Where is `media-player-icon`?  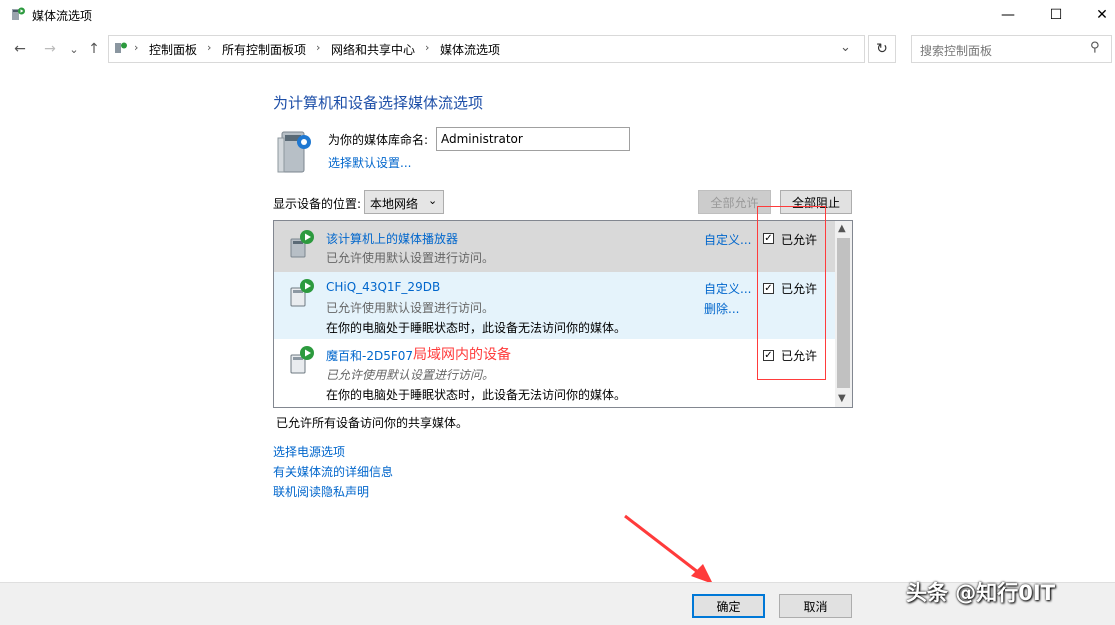
media-player-icon is located at coordinates (301, 244).